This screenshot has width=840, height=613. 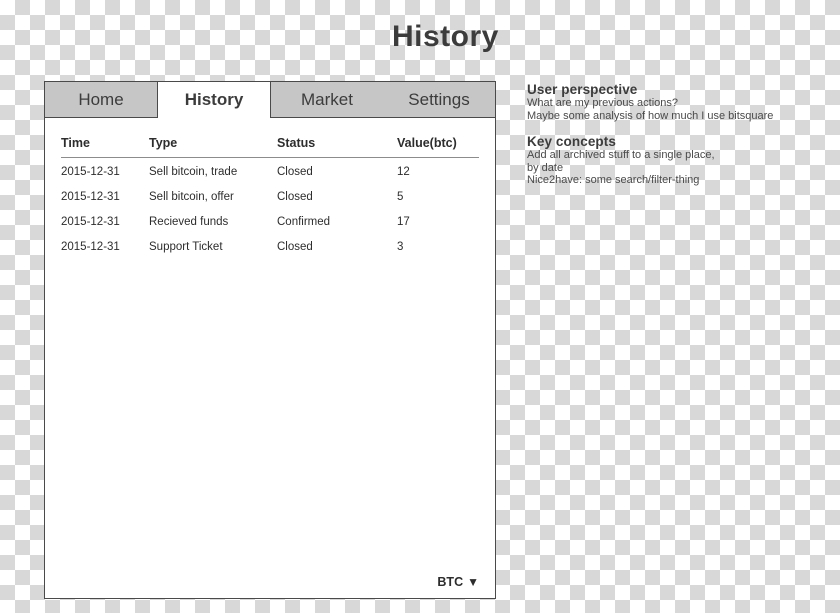 What do you see at coordinates (438, 147) in the screenshot?
I see `column-header-value: Value(btc)` at bounding box center [438, 147].